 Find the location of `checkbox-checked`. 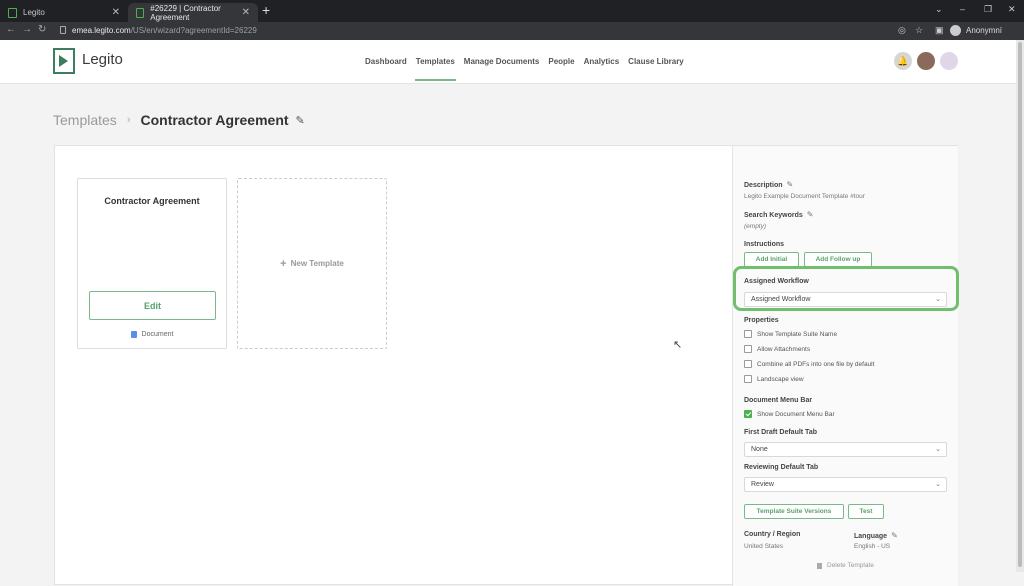

checkbox-checked is located at coordinates (748, 414).